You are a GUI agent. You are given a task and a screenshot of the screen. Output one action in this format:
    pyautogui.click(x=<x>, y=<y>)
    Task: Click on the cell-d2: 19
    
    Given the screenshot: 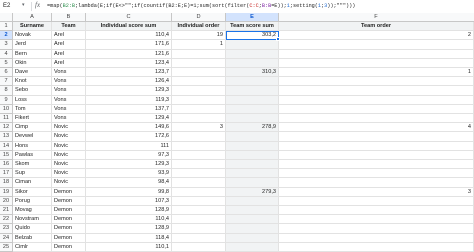 What is the action you would take?
    pyautogui.click(x=199, y=36)
    